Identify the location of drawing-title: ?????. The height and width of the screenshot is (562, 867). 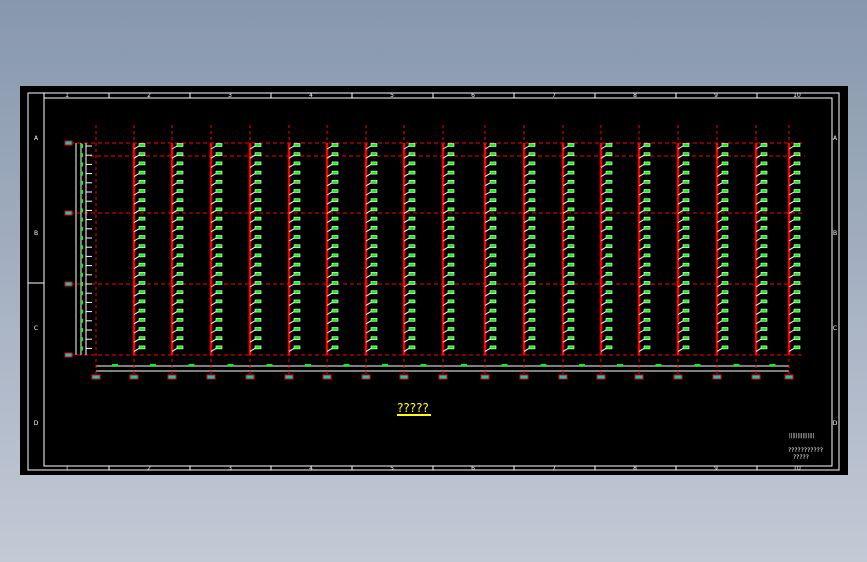
(413, 408).